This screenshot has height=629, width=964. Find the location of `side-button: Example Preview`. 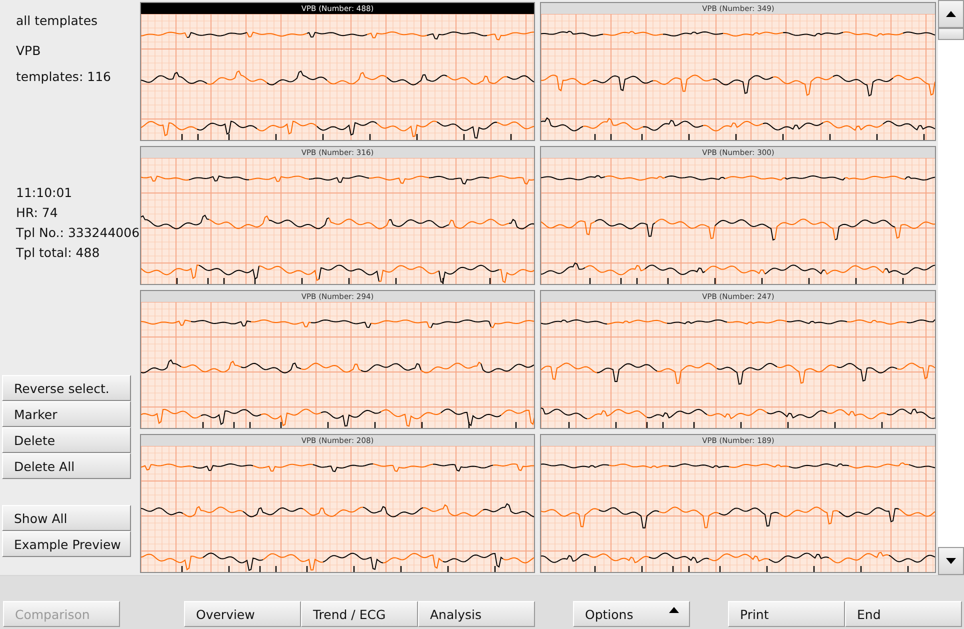

side-button: Example Preview is located at coordinates (66, 544).